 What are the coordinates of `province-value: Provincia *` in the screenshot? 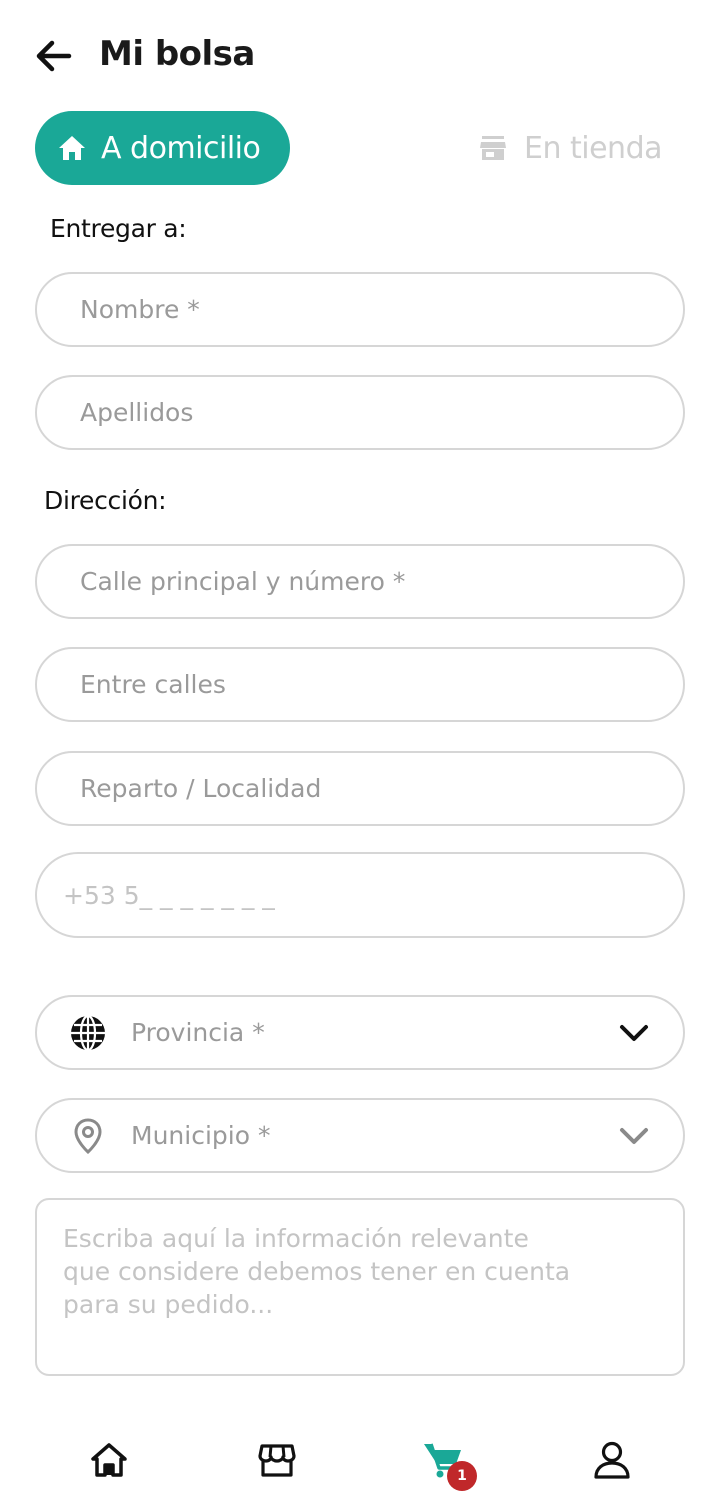 It's located at (198, 1032).